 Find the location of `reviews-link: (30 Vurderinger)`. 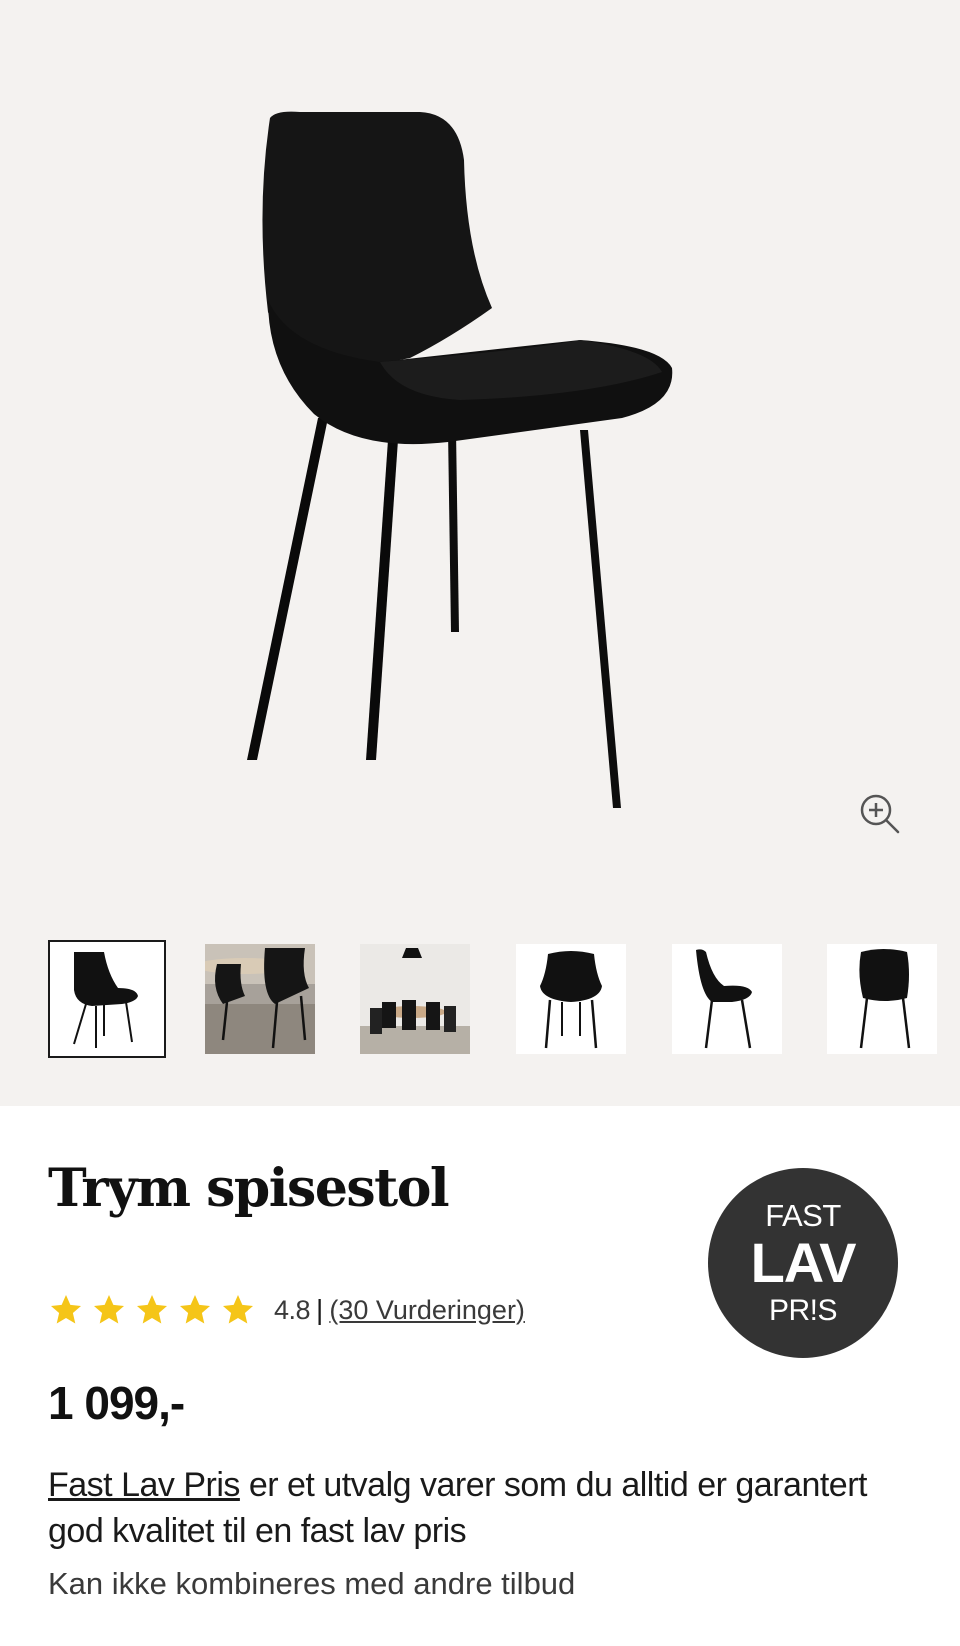

reviews-link: (30 Vurderinger) is located at coordinates (427, 1310).